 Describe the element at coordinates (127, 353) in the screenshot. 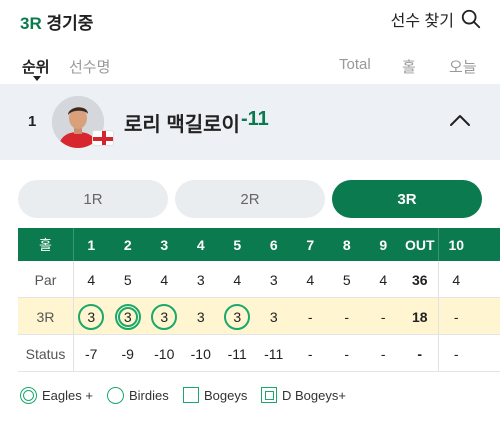

I see `status-value-2: -9` at that location.